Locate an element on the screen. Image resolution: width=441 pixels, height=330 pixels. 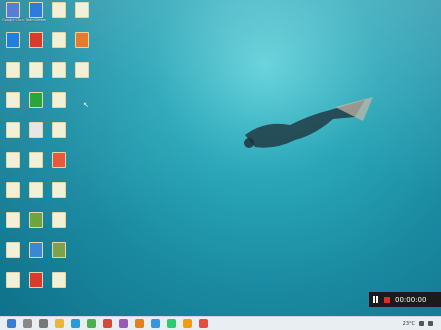
mouse-cursor-icon: ↖ is located at coordinates (86, 105).